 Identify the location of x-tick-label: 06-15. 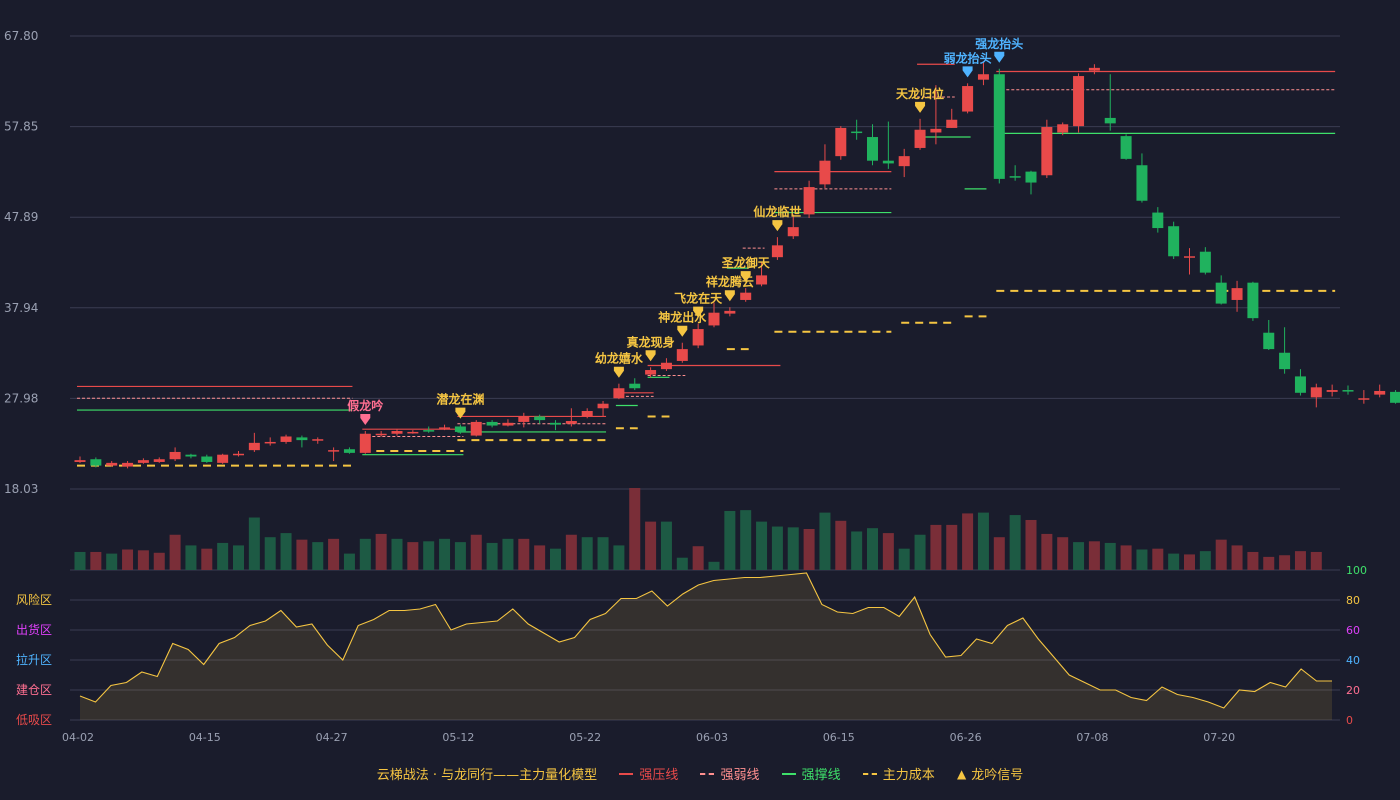
(839, 737).